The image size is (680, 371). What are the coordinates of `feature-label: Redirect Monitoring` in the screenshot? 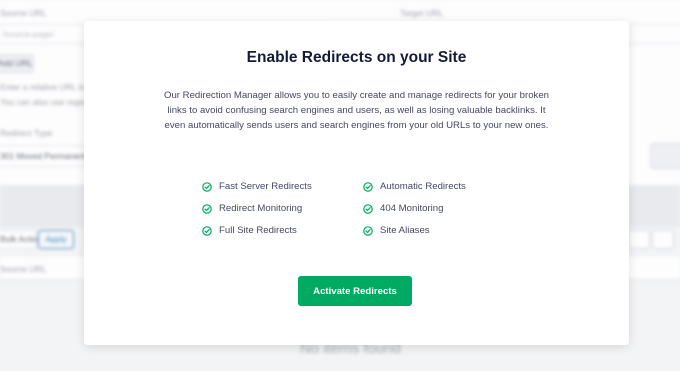 It's located at (261, 208).